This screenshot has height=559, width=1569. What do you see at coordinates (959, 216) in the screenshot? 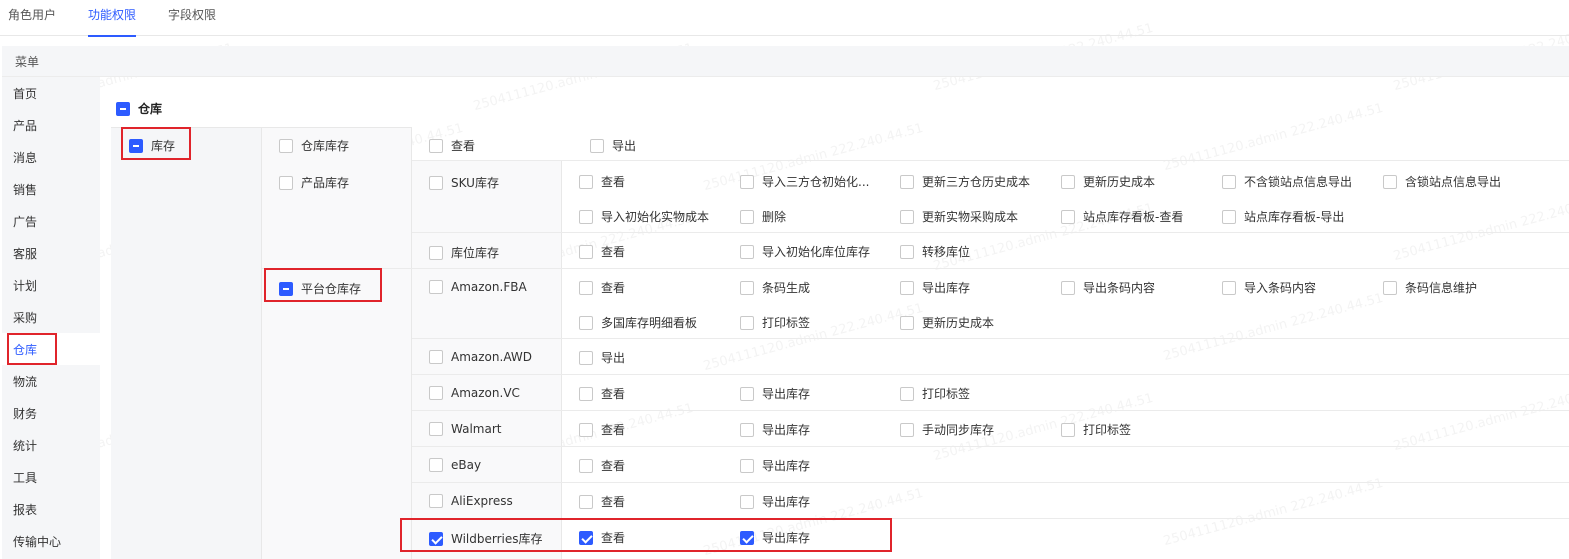
I see `perm-item: 更新实物采购成本` at bounding box center [959, 216].